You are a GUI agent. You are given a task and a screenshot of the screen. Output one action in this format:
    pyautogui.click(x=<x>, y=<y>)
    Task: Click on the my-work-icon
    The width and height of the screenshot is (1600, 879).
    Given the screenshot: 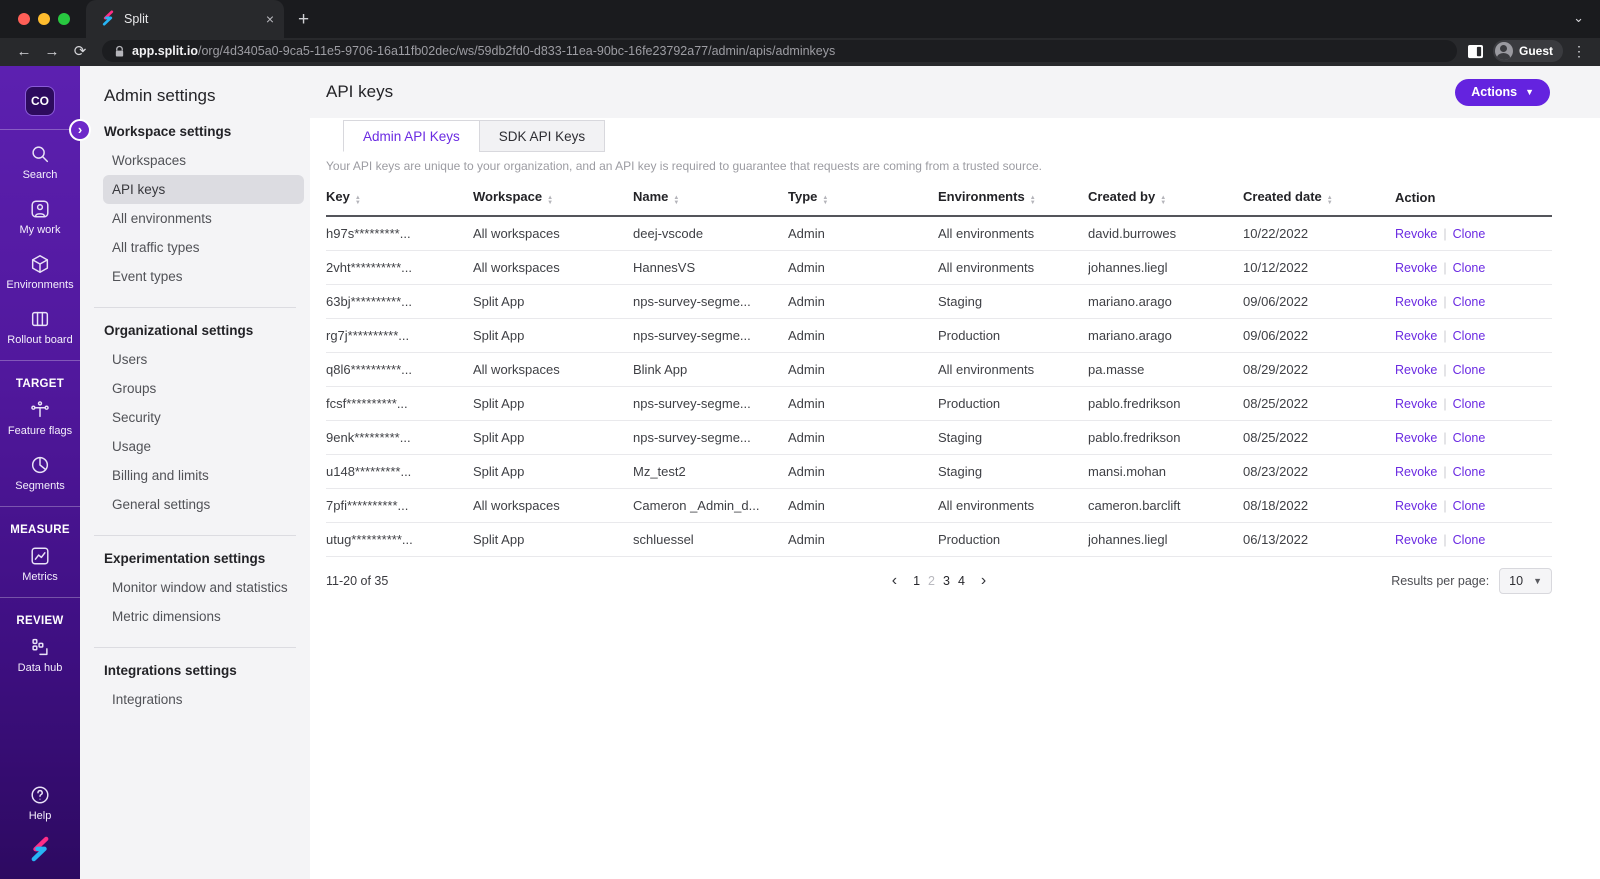 What is the action you would take?
    pyautogui.click(x=40, y=209)
    